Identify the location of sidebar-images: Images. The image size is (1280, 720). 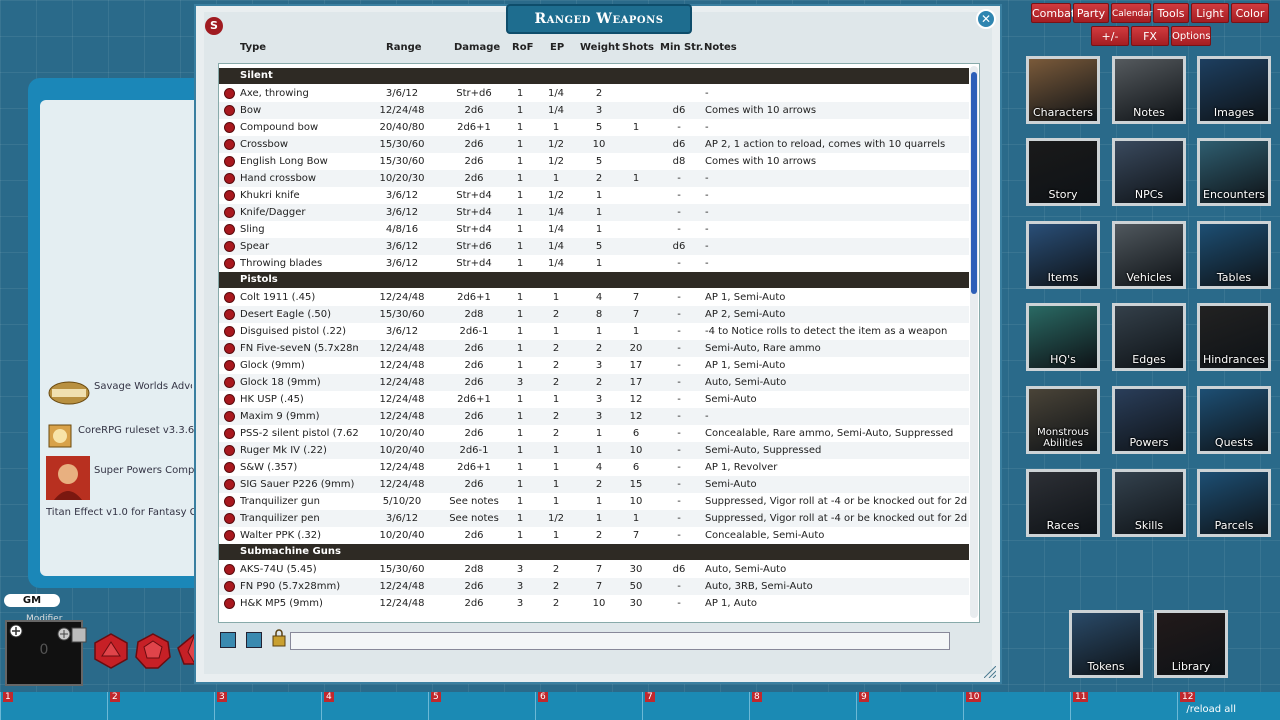
(1234, 90).